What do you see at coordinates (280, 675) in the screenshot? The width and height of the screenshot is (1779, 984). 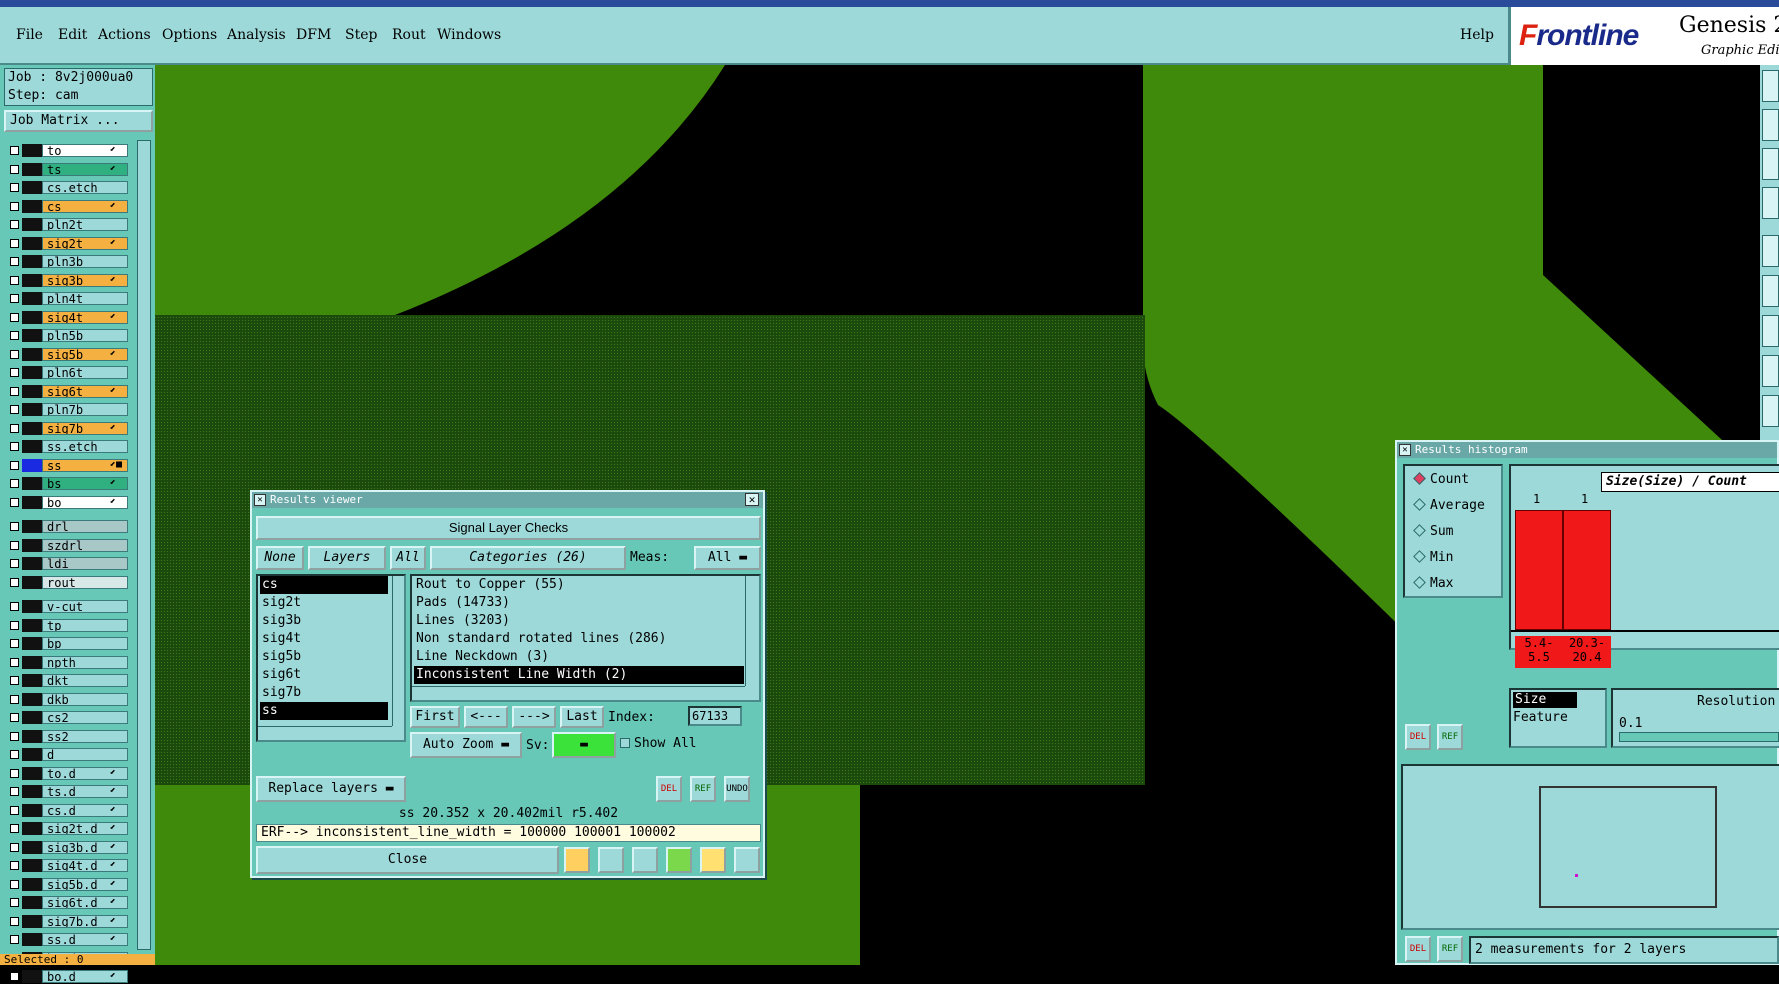 I see `list-item: sig6t` at bounding box center [280, 675].